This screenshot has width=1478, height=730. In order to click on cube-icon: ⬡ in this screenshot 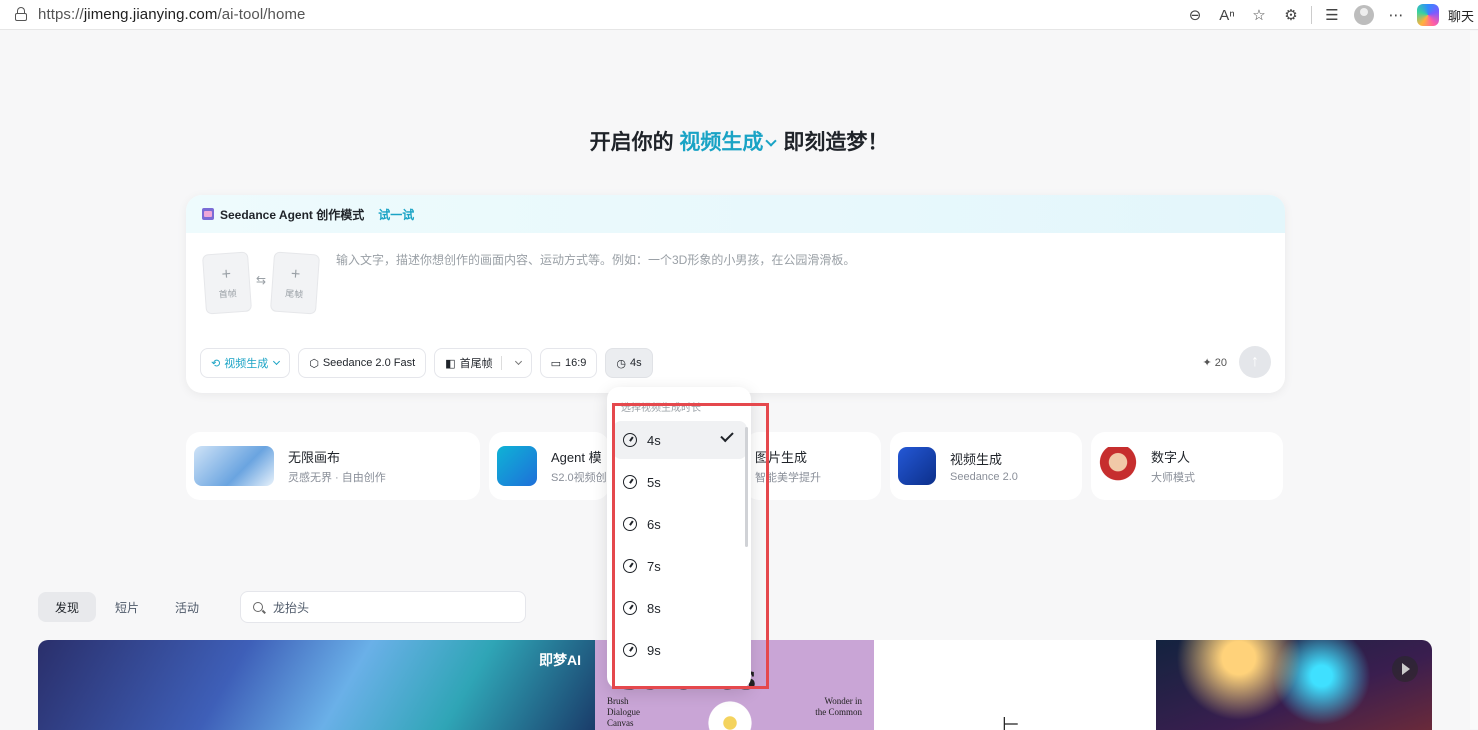, I will do `click(314, 363)`.